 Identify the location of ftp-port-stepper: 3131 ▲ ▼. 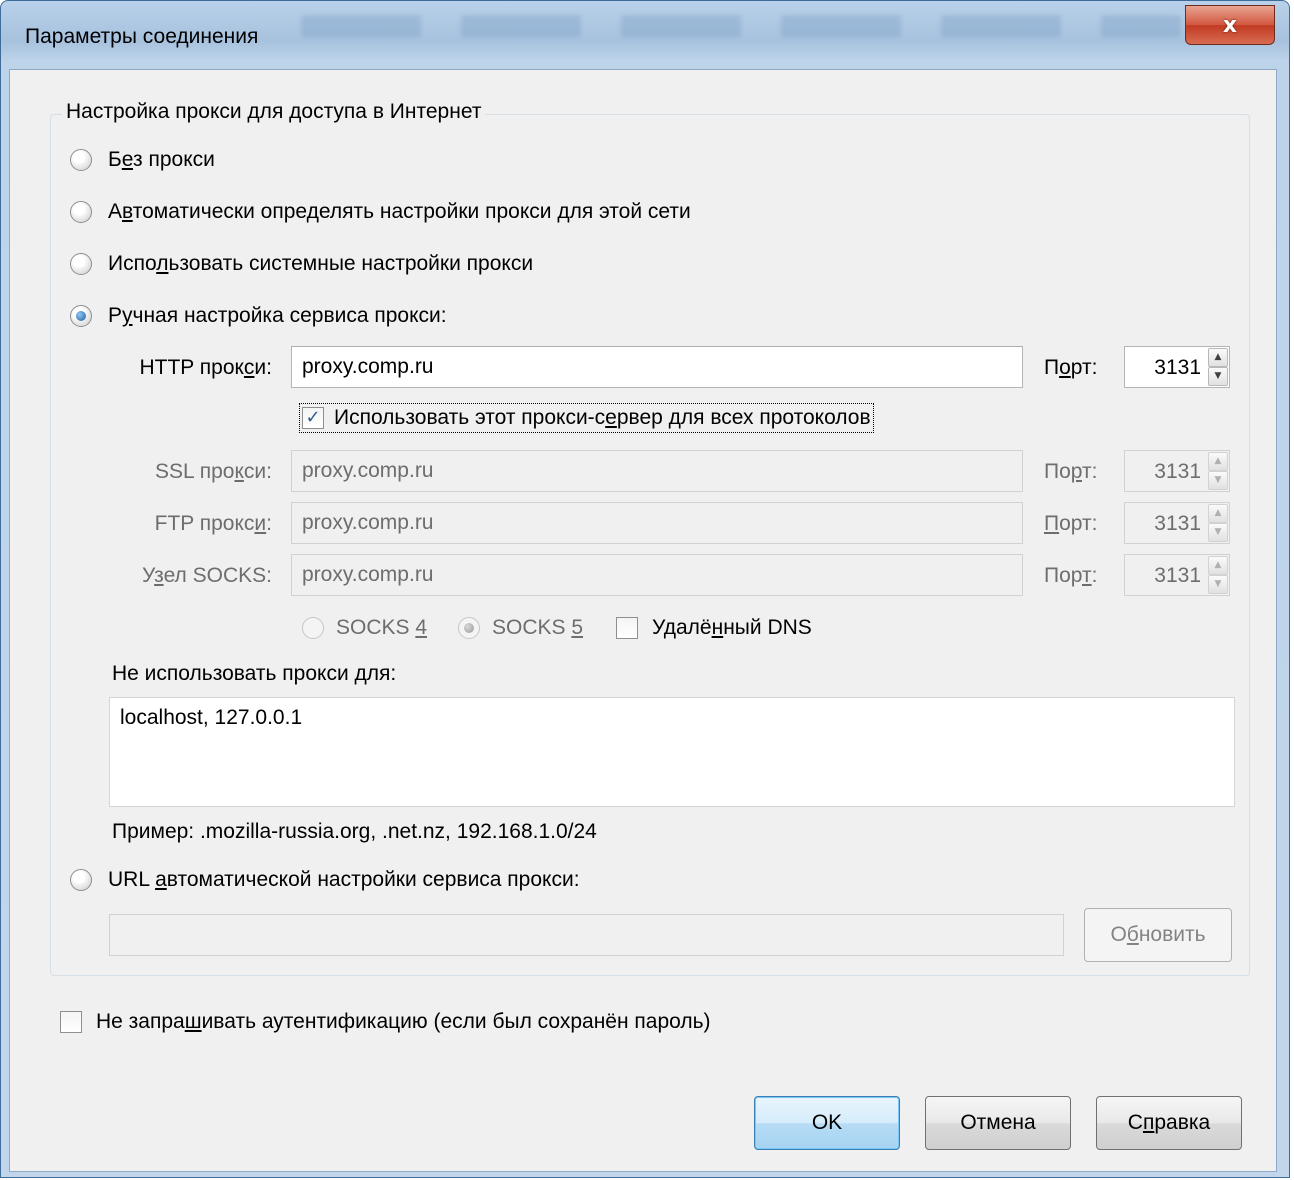
(1177, 523).